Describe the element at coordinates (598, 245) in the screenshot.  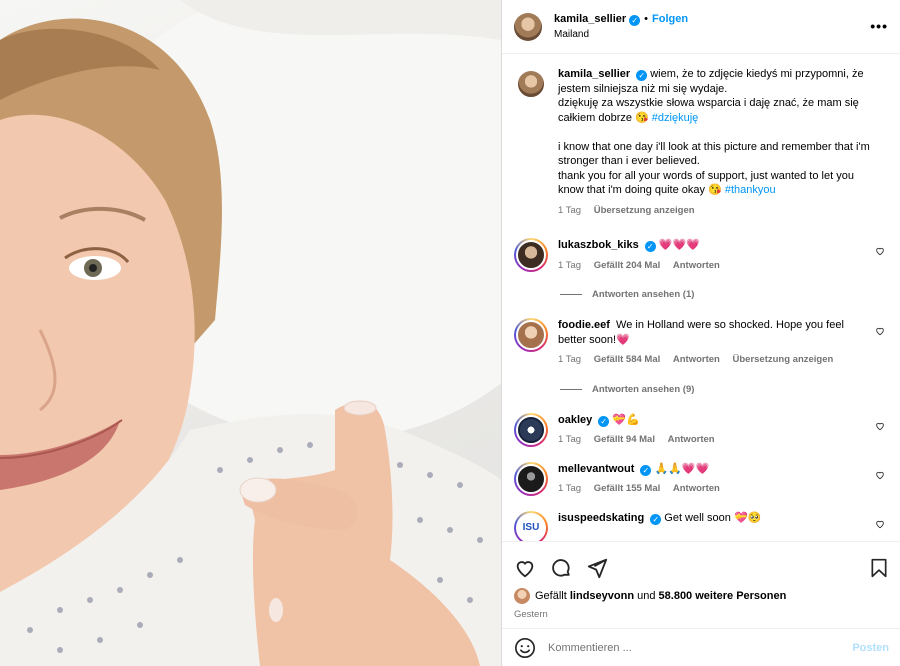
I see `comment-username: lukaszbok_kiks` at that location.